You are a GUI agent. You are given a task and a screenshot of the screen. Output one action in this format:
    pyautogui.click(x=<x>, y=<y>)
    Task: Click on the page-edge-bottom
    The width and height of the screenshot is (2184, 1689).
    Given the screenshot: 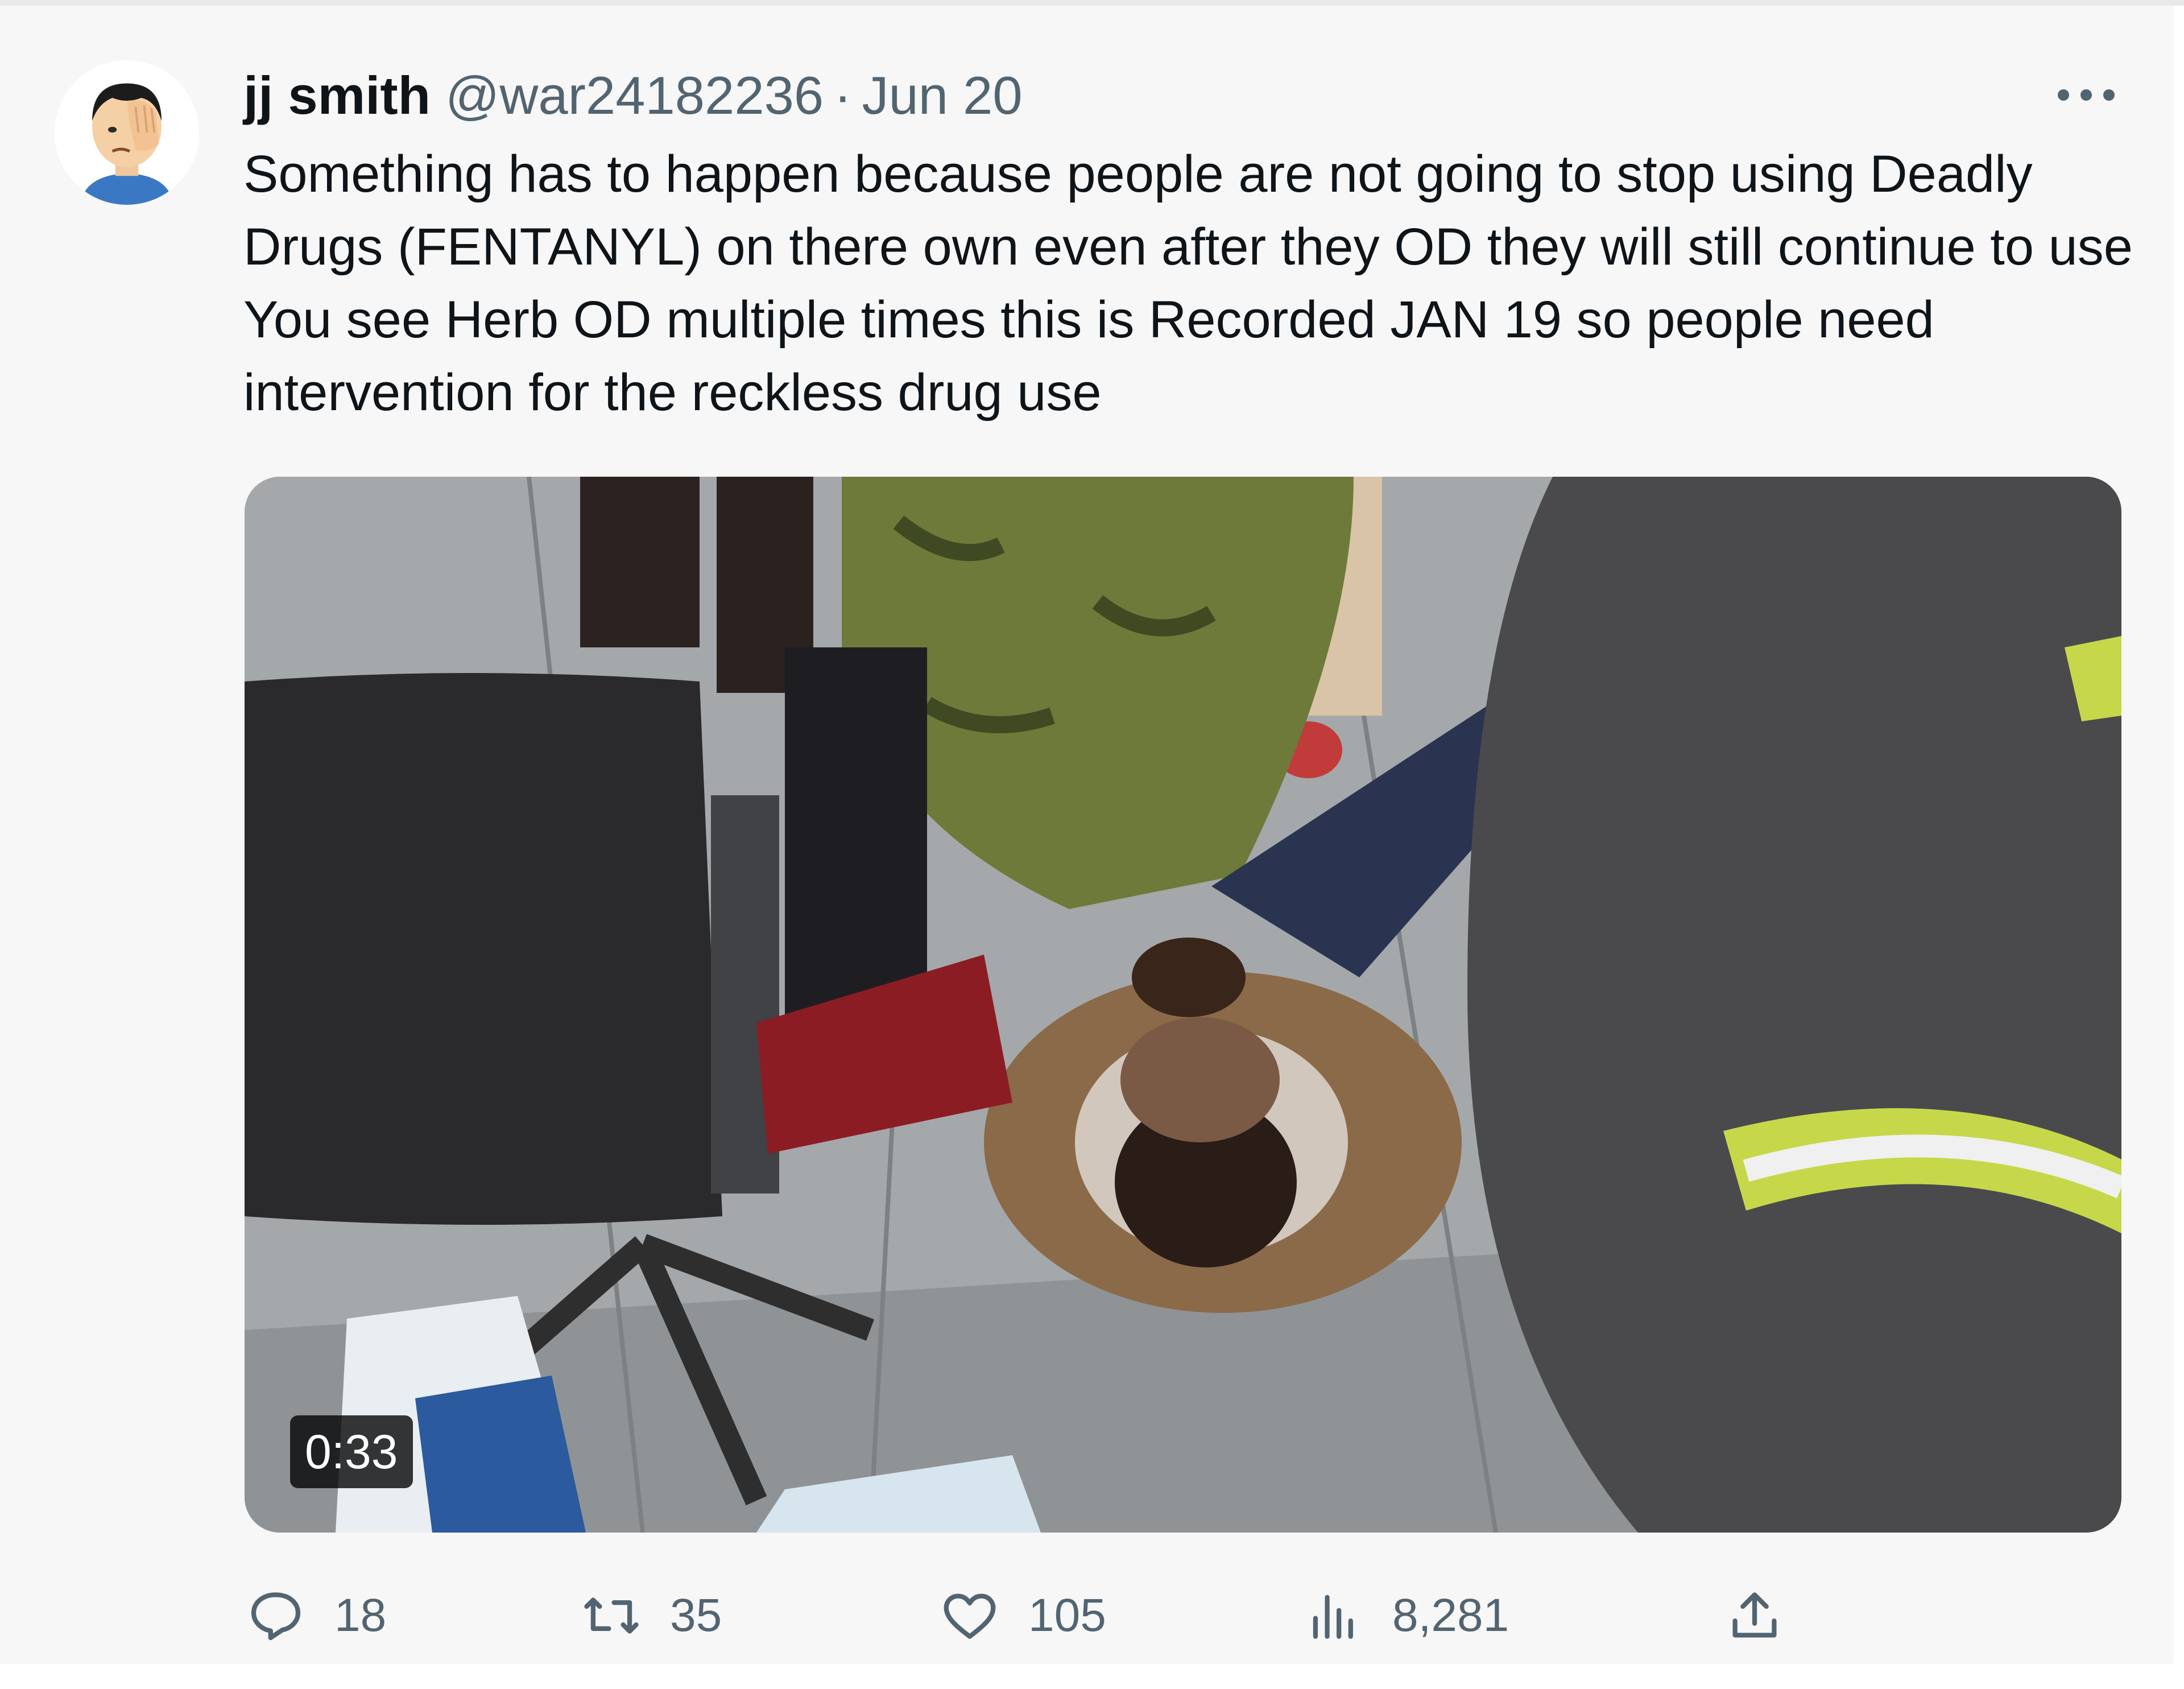 What is the action you would take?
    pyautogui.click(x=1092, y=1677)
    